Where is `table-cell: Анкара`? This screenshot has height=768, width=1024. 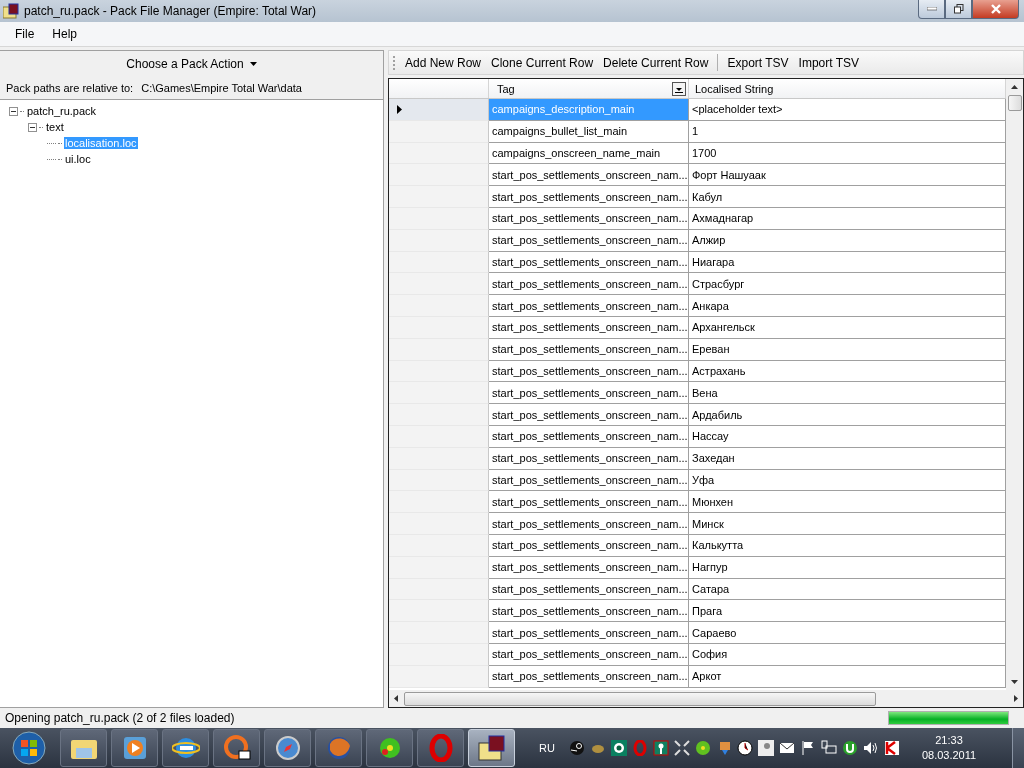
table-cell: Анкара is located at coordinates (847, 306).